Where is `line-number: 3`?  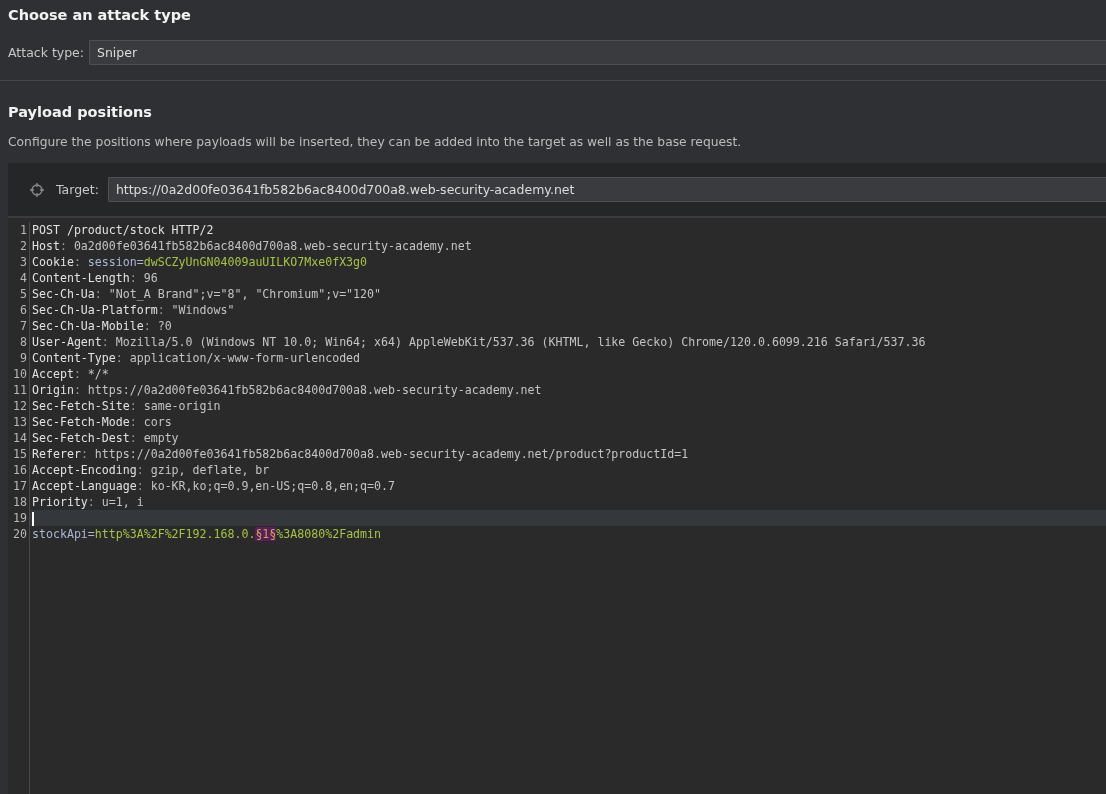
line-number: 3 is located at coordinates (23, 262).